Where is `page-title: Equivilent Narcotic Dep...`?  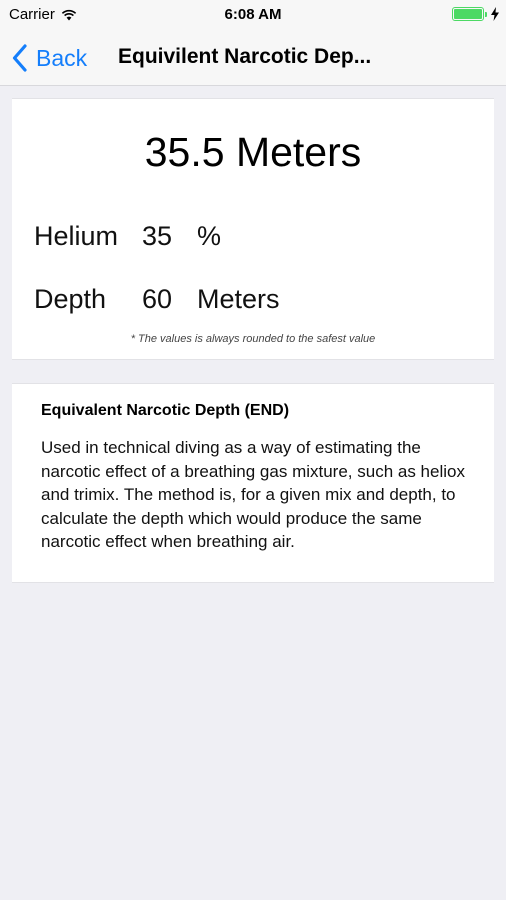 page-title: Equivilent Narcotic Dep... is located at coordinates (245, 56).